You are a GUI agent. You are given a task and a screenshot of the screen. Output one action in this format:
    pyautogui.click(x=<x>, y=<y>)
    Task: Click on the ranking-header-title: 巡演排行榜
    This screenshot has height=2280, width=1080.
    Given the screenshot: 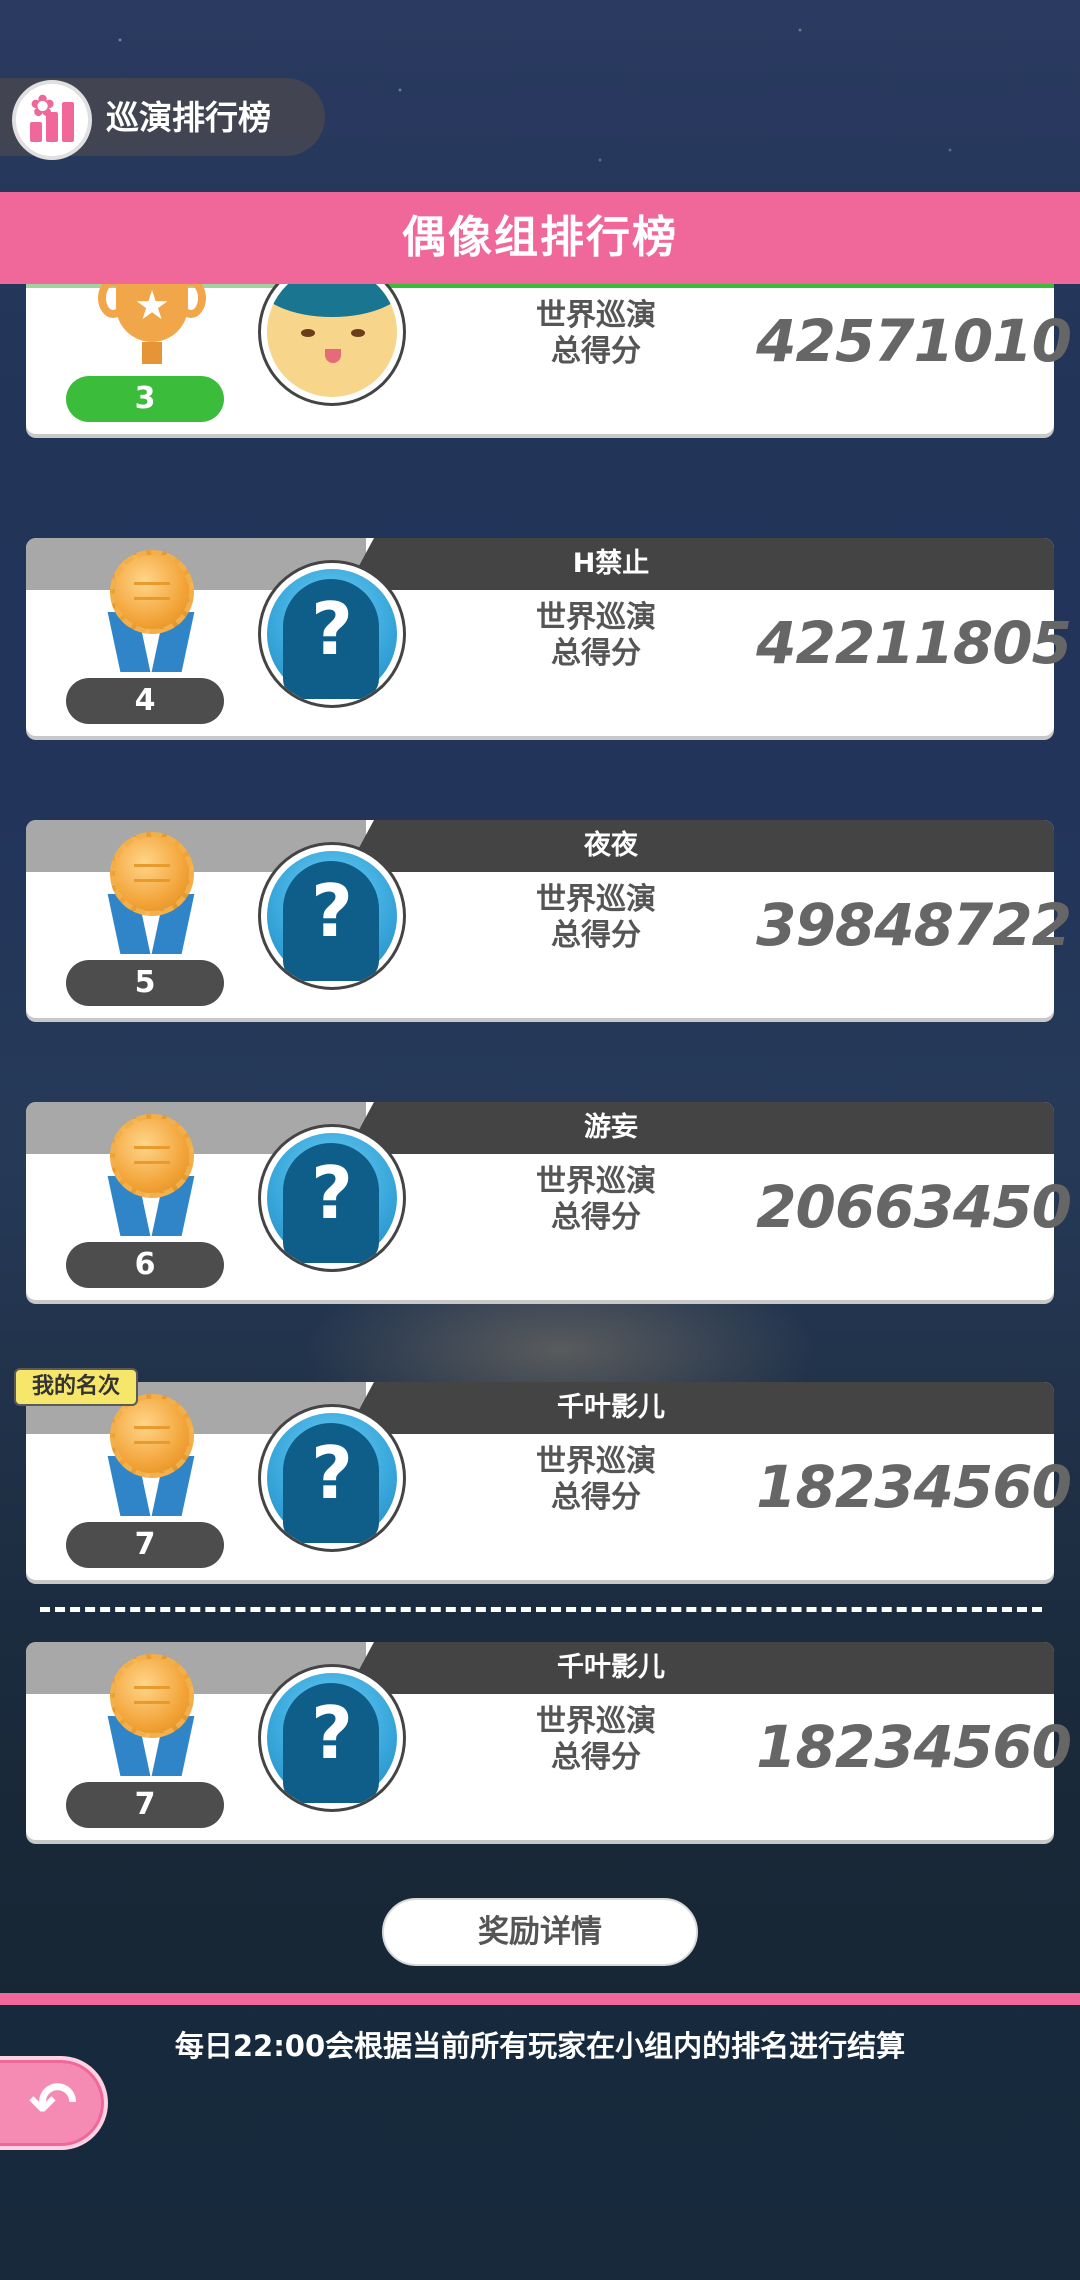 What is the action you would take?
    pyautogui.click(x=188, y=117)
    